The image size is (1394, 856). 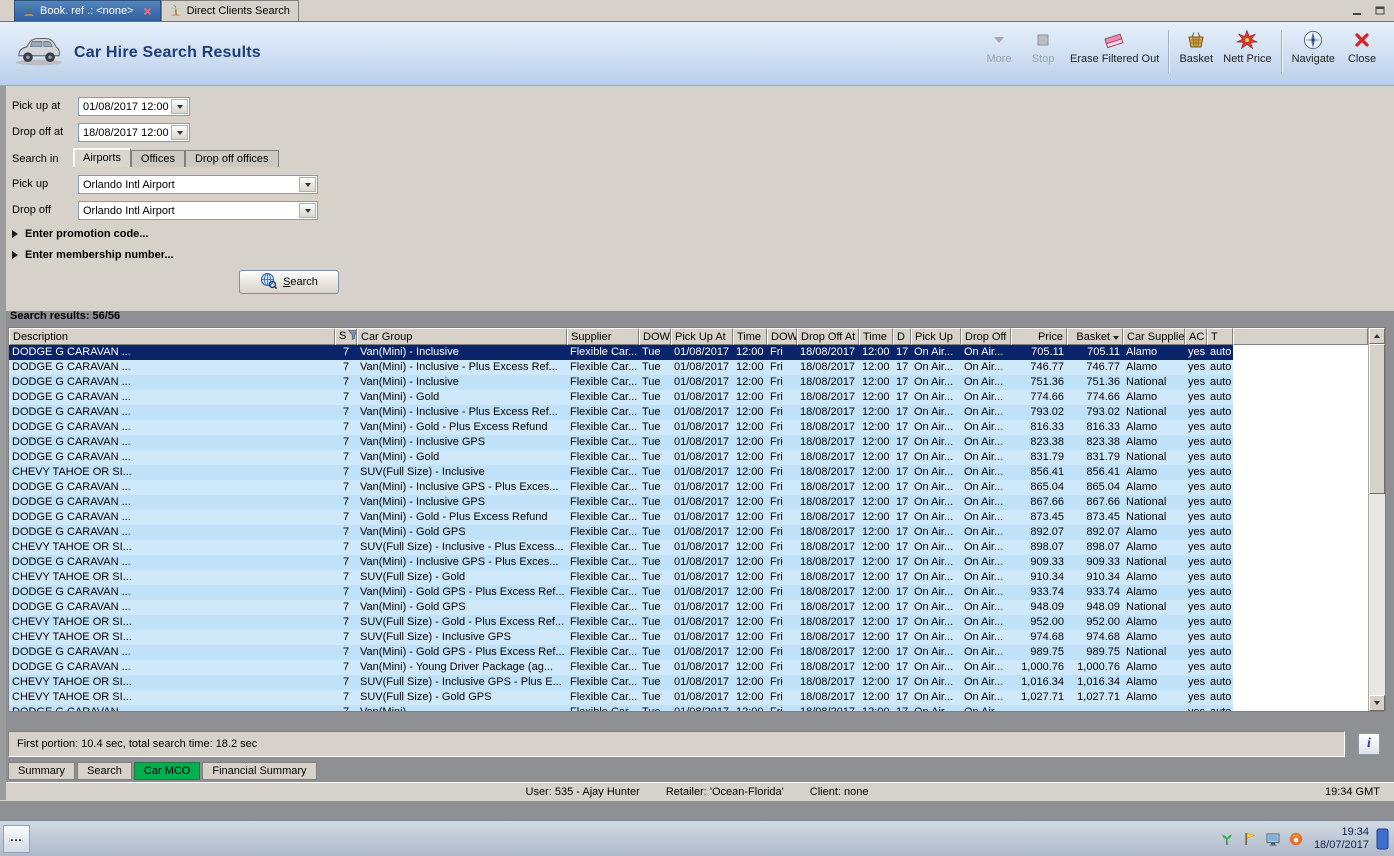 I want to click on search-button-label: Search, so click(x=300, y=282).